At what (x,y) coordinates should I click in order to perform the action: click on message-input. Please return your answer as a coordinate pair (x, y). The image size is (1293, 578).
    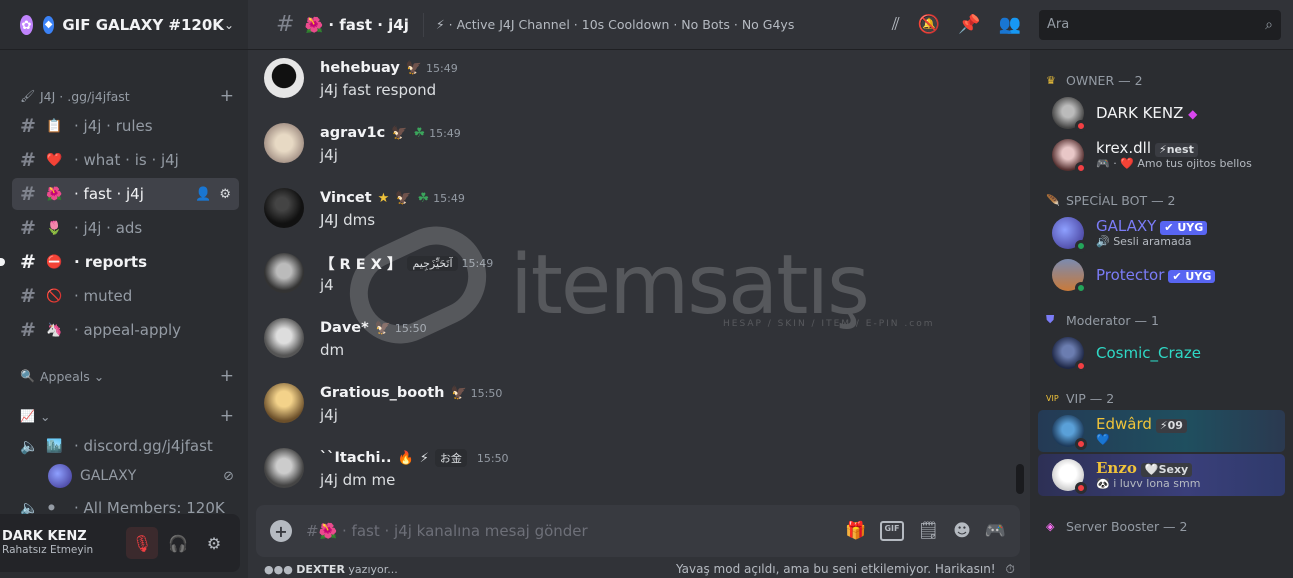
    Looking at the image, I should click on (576, 531).